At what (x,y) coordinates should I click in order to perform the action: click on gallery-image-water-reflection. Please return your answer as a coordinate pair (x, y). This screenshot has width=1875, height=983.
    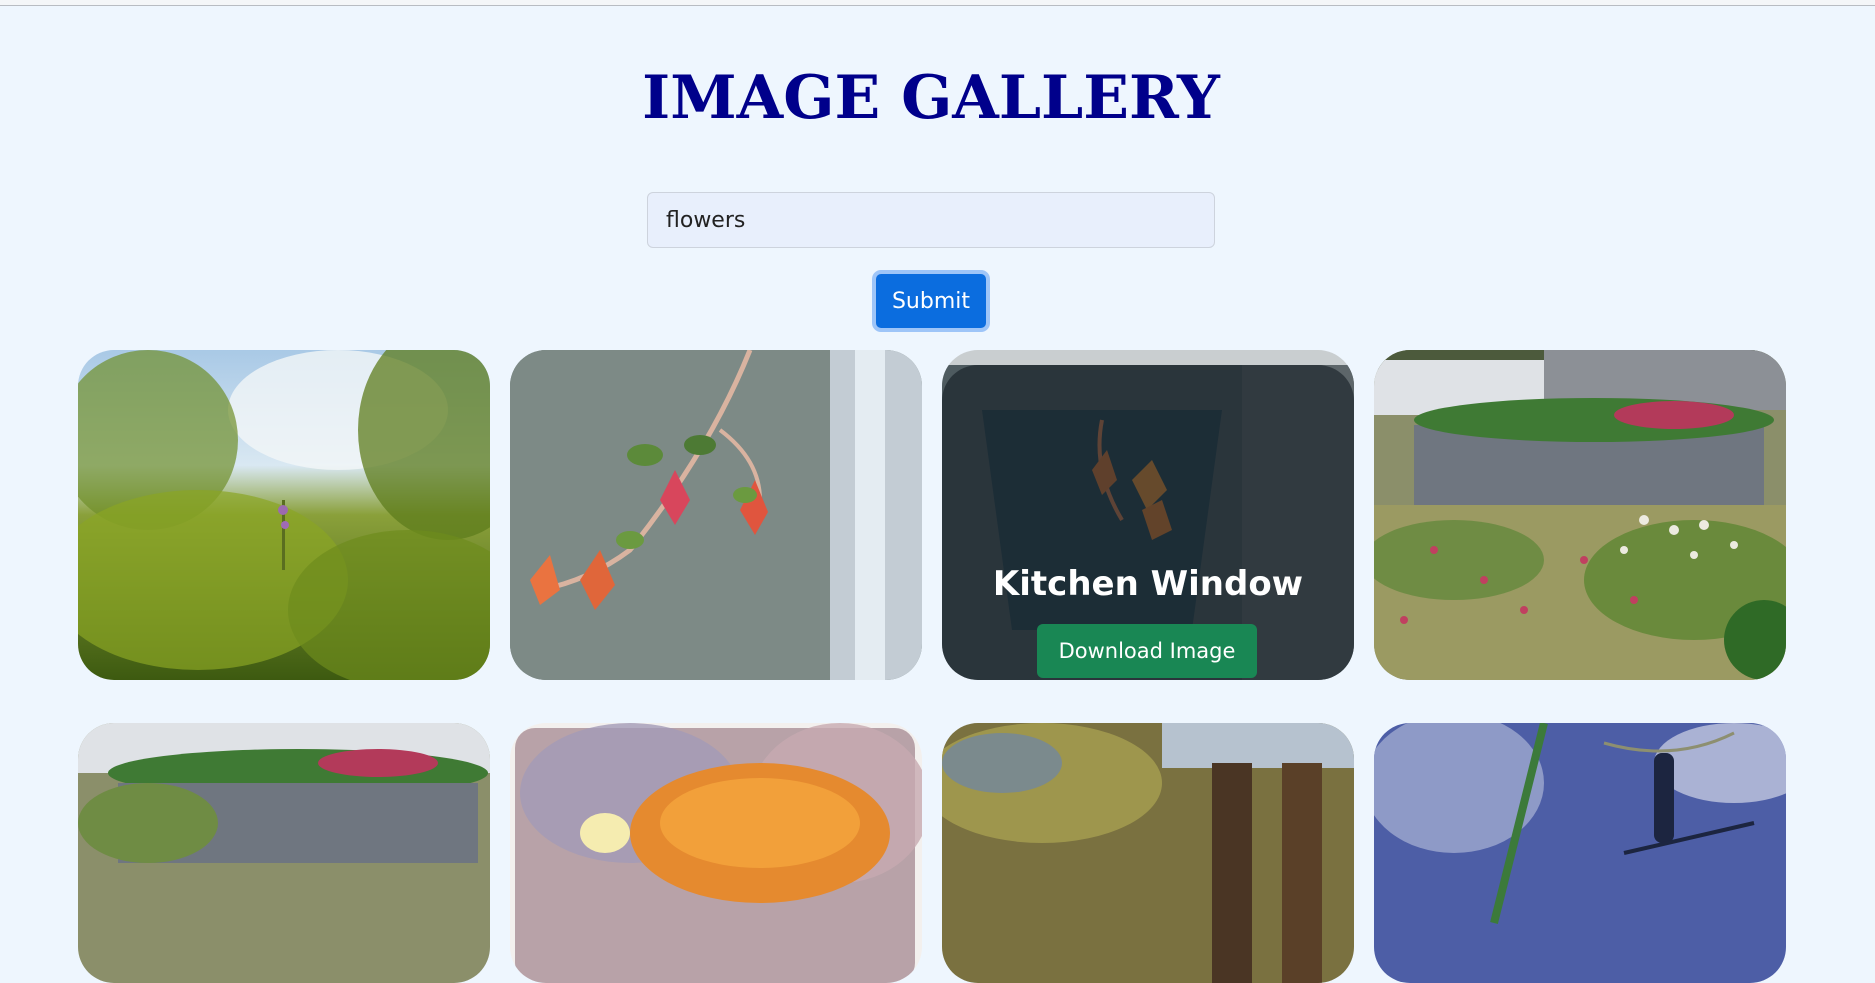
    Looking at the image, I should click on (1148, 853).